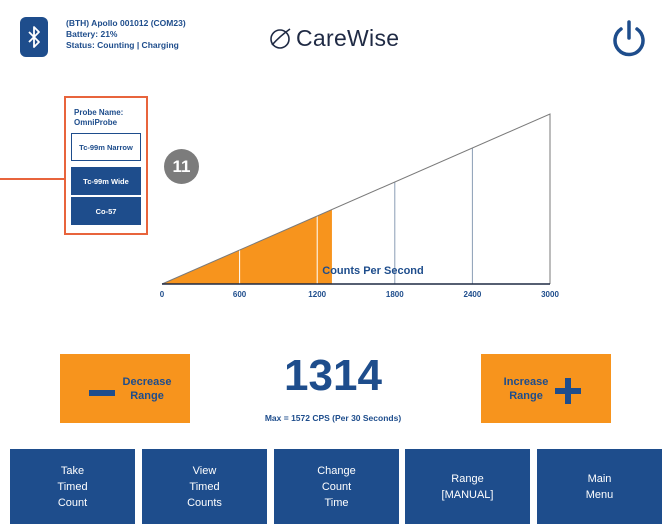 This screenshot has height=524, width=666. Describe the element at coordinates (550, 294) in the screenshot. I see `meter-tick-label: 3000` at that location.